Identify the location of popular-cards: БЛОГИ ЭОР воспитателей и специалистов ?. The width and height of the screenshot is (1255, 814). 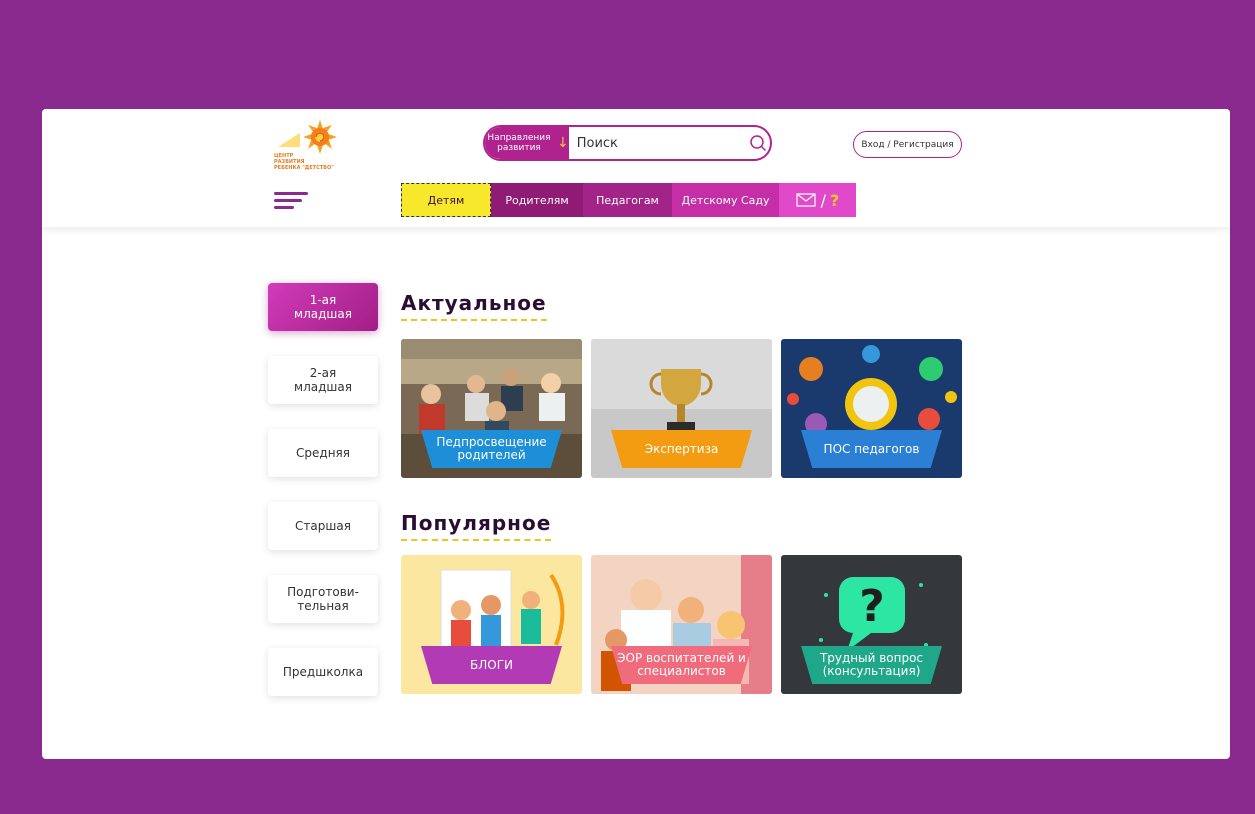
(681, 624).